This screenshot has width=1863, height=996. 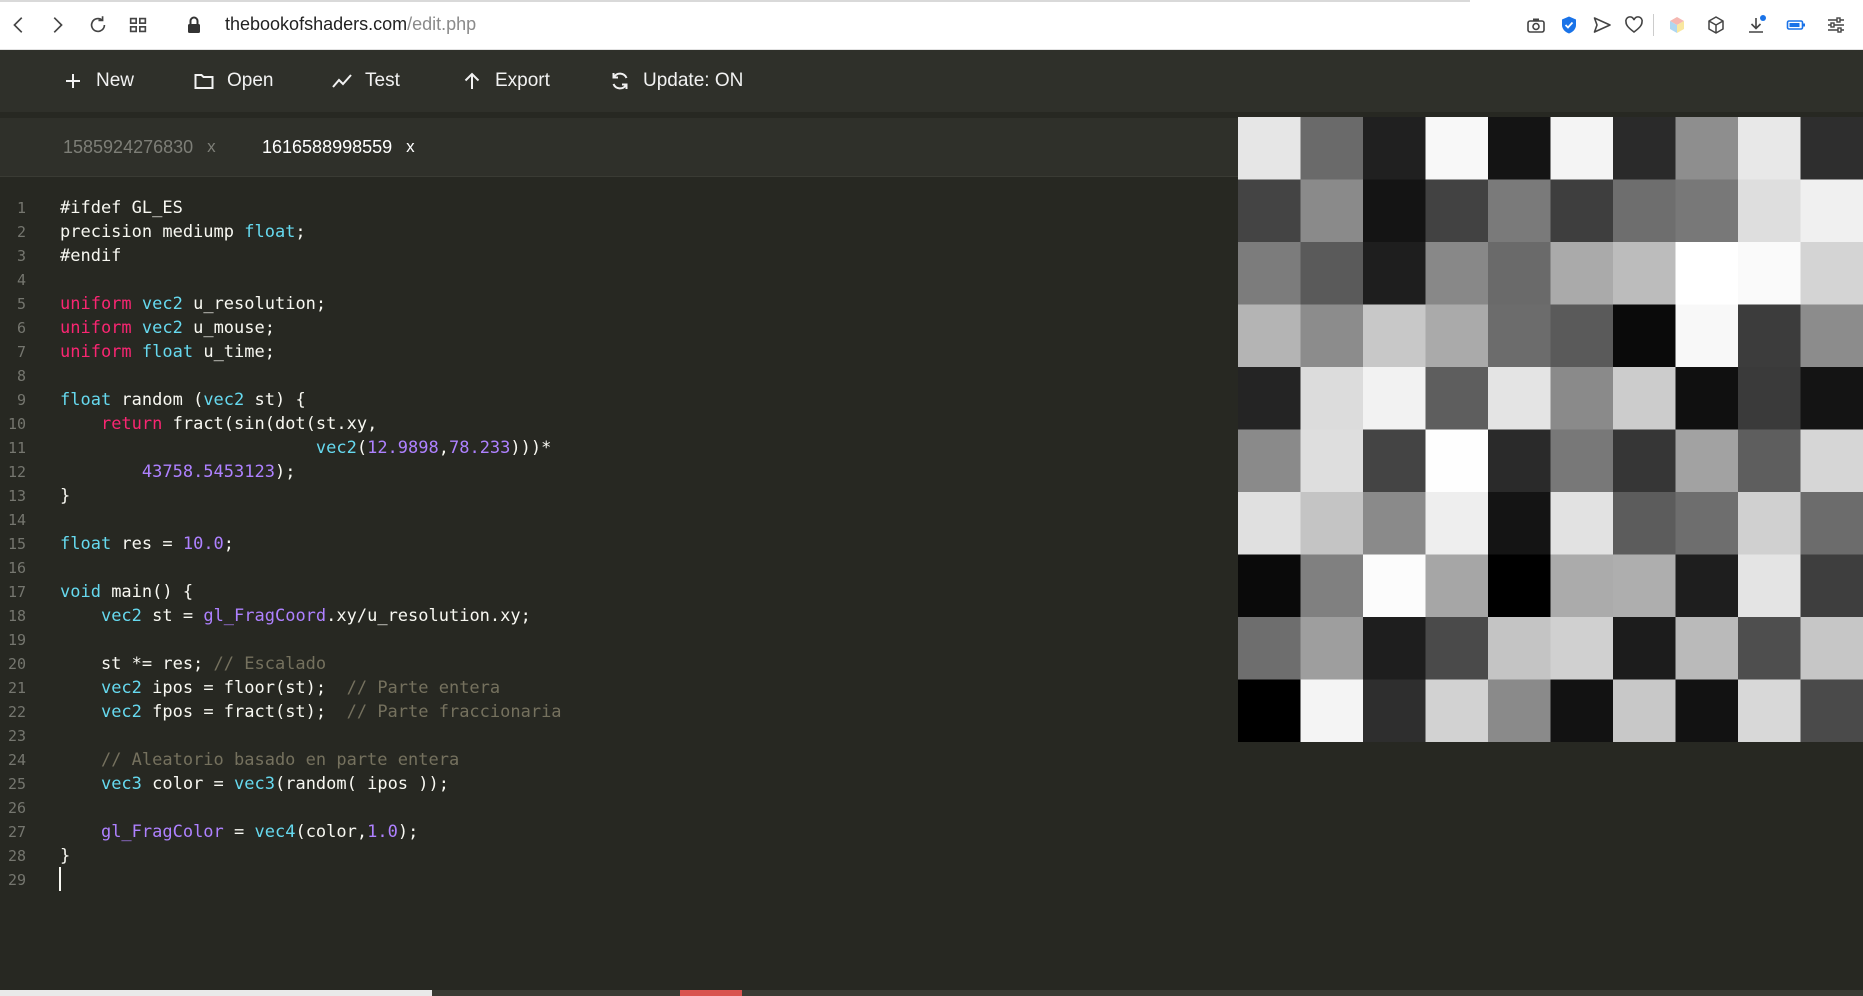 I want to click on code-line: 16, so click(x=619, y=568).